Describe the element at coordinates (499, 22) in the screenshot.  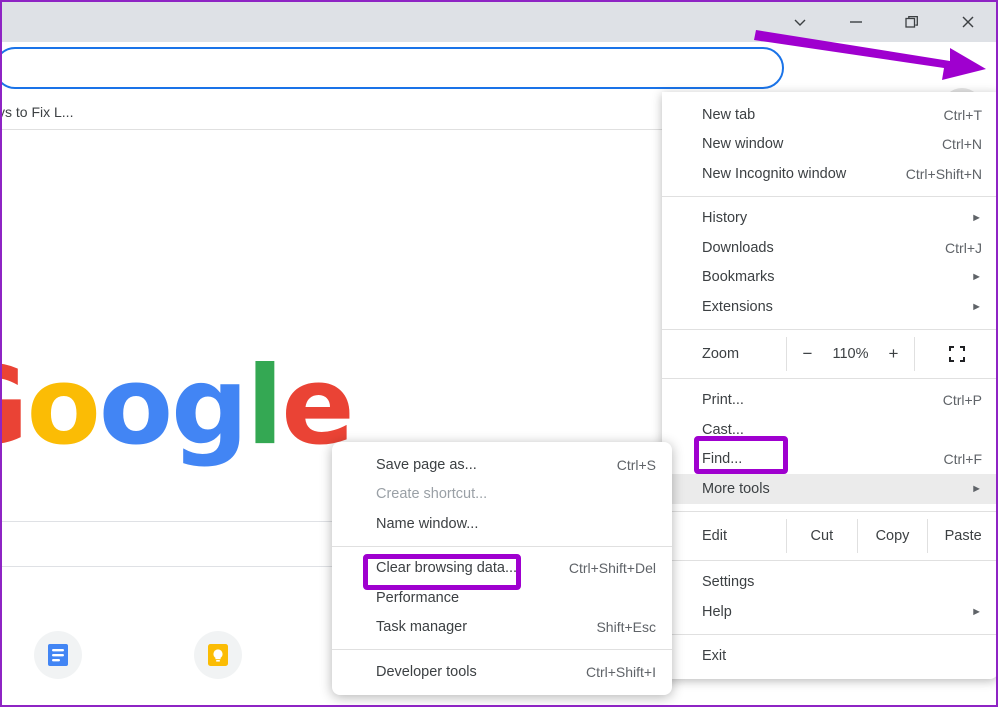
I see `title-bar` at that location.